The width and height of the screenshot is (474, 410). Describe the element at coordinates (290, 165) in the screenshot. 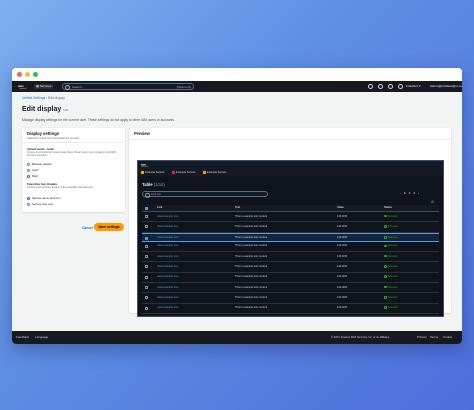

I see `preview-top-nav: aws` at that location.